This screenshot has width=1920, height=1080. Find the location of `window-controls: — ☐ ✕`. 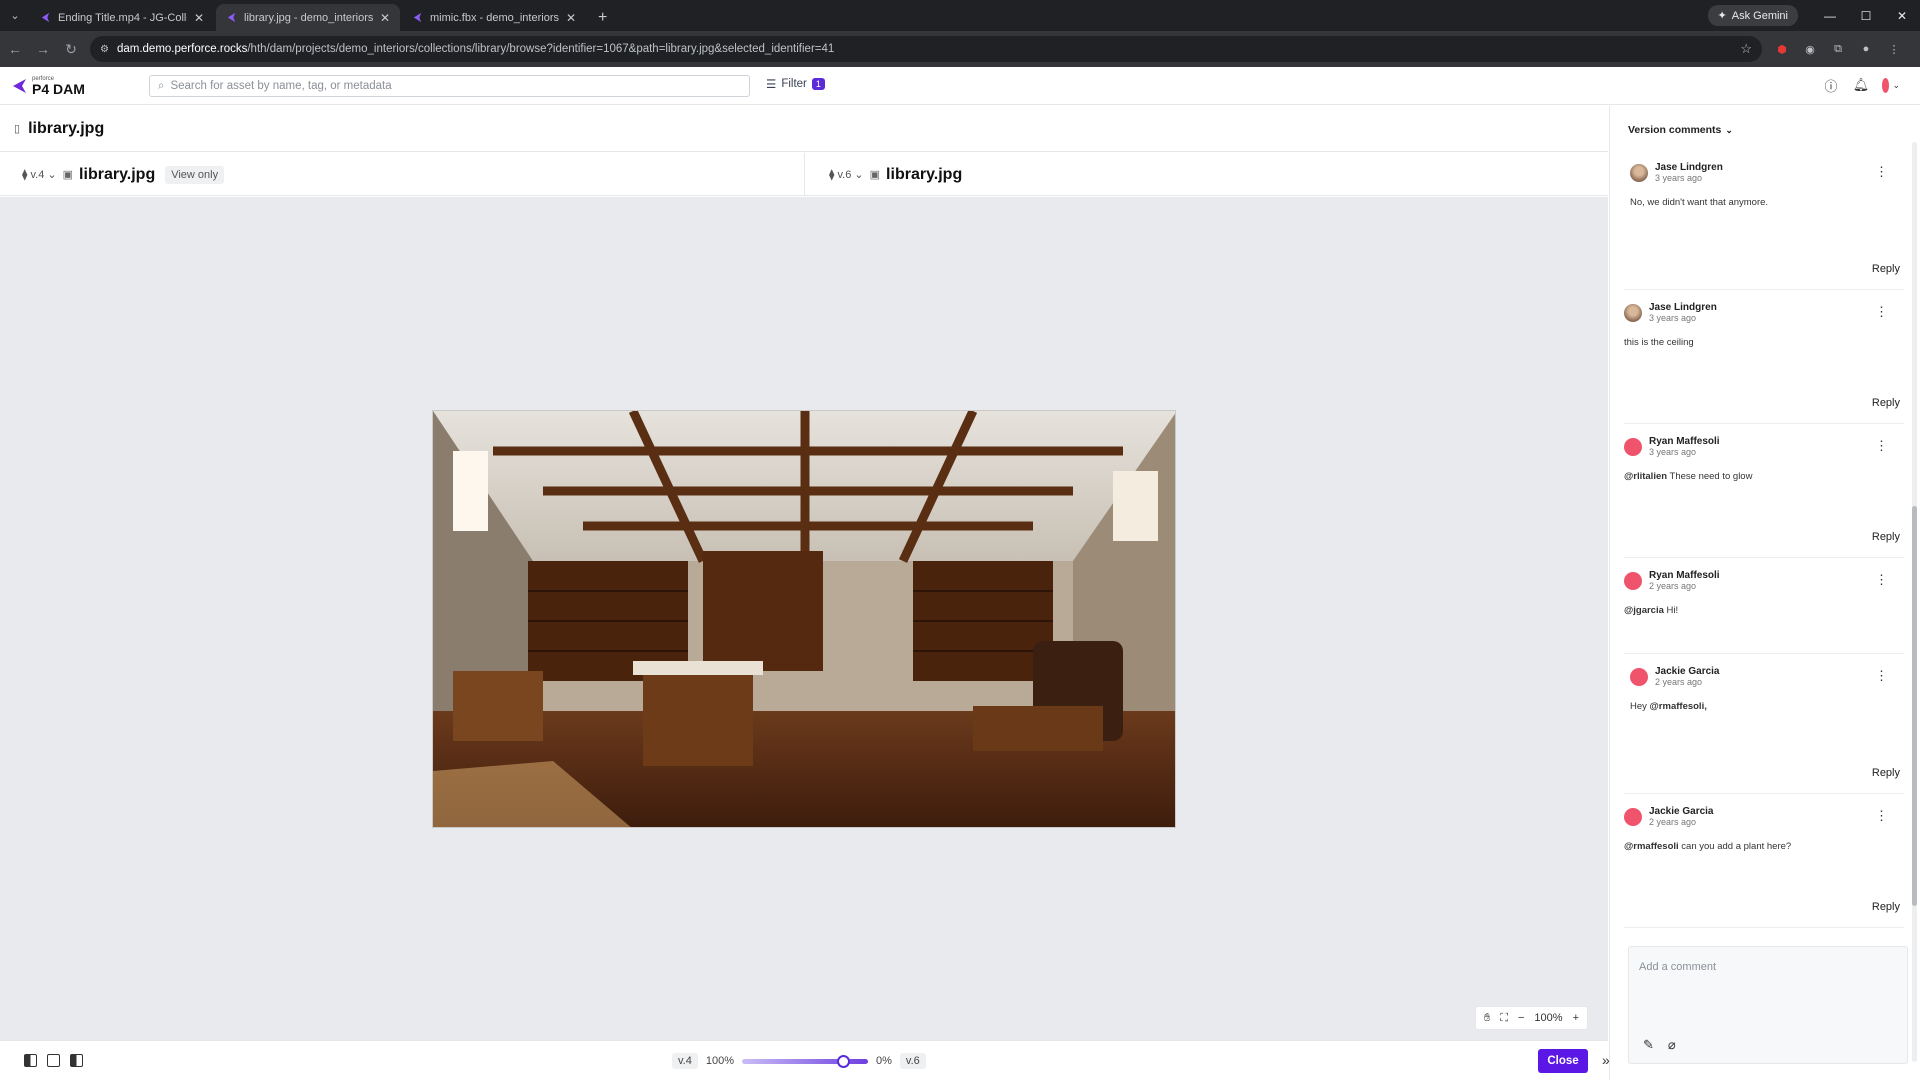

window-controls: — ☐ ✕ is located at coordinates (1866, 15).